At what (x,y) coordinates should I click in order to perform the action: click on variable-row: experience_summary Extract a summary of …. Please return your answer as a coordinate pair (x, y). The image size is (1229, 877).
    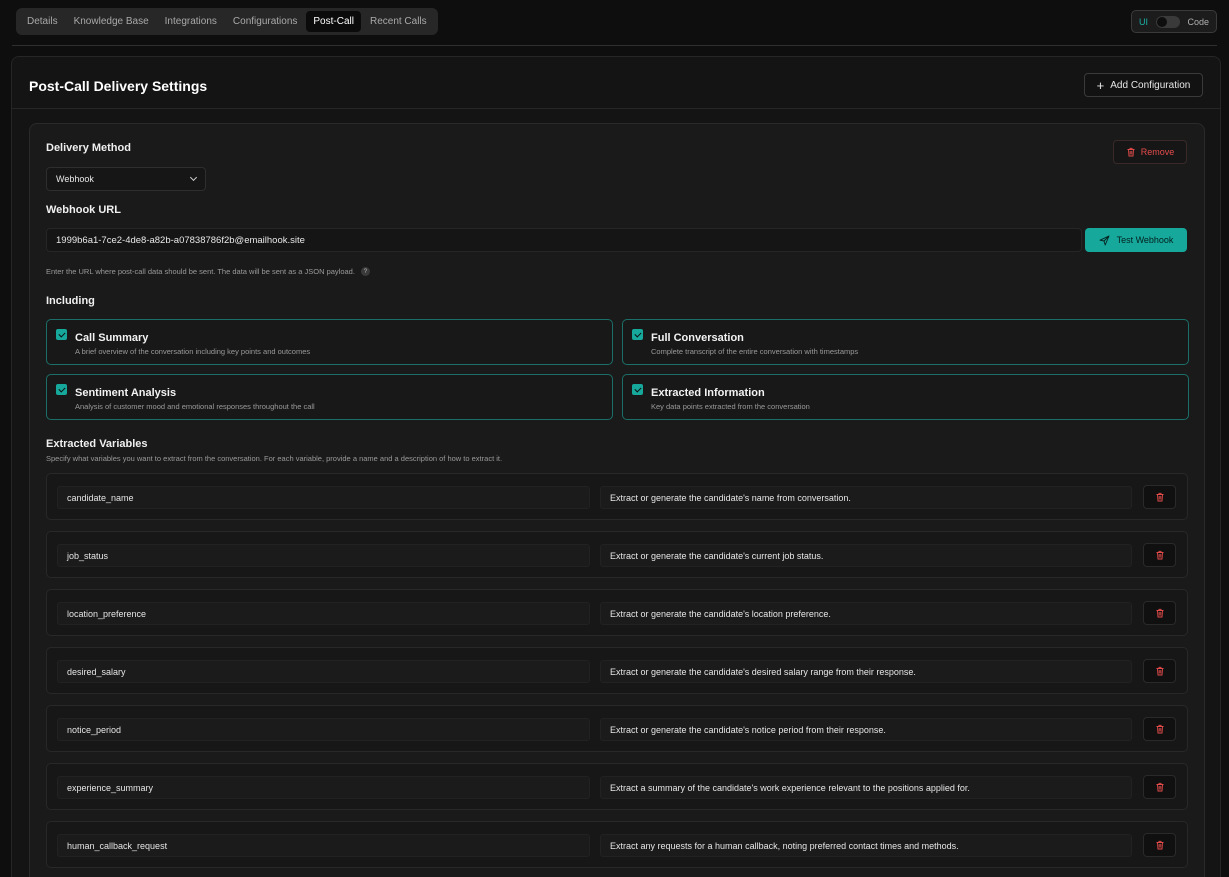
    Looking at the image, I should click on (617, 786).